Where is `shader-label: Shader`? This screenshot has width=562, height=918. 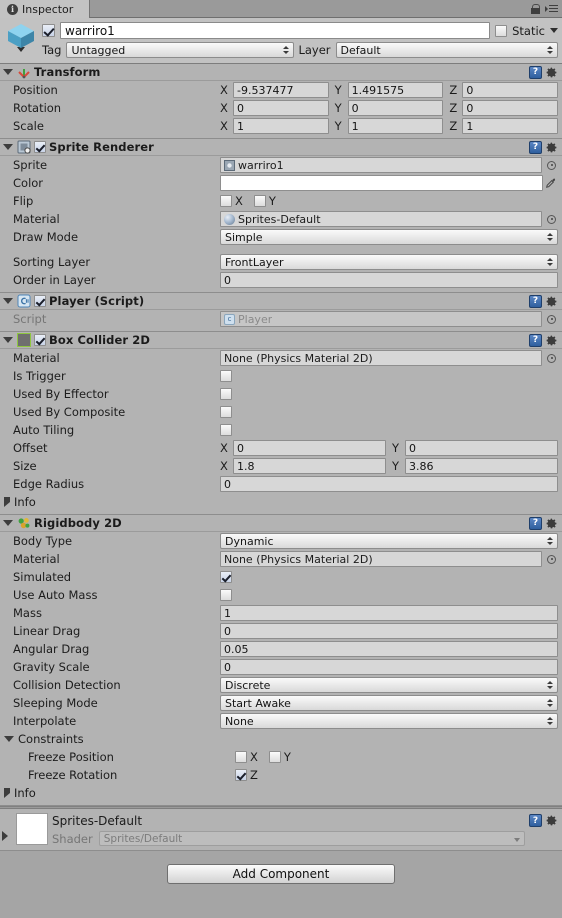 shader-label: Shader is located at coordinates (72, 838).